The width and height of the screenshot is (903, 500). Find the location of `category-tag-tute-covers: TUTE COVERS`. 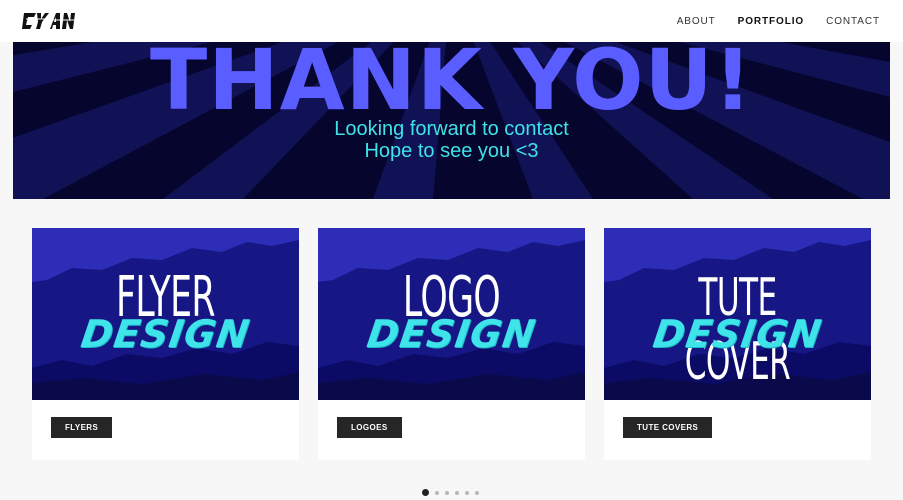

category-tag-tute-covers: TUTE COVERS is located at coordinates (668, 427).